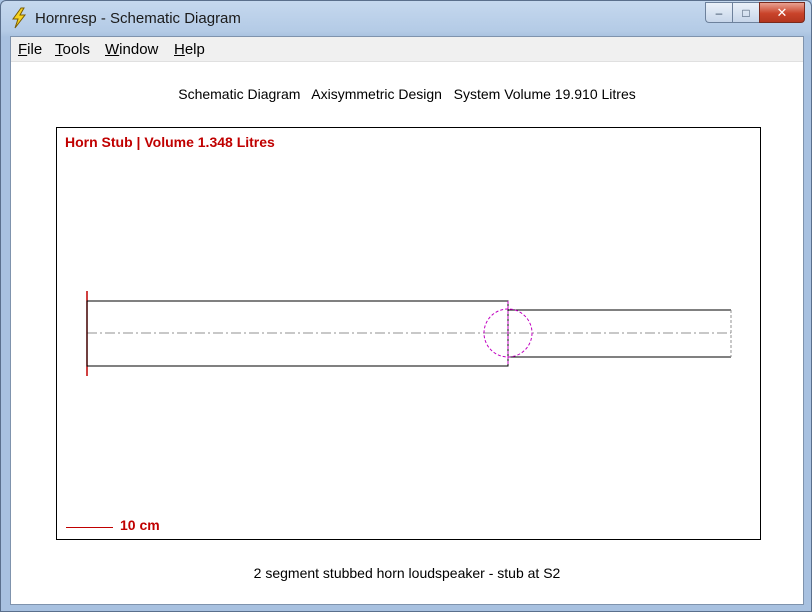  Describe the element at coordinates (407, 49) in the screenshot. I see `menu-bar: File Tools Window Help` at that location.